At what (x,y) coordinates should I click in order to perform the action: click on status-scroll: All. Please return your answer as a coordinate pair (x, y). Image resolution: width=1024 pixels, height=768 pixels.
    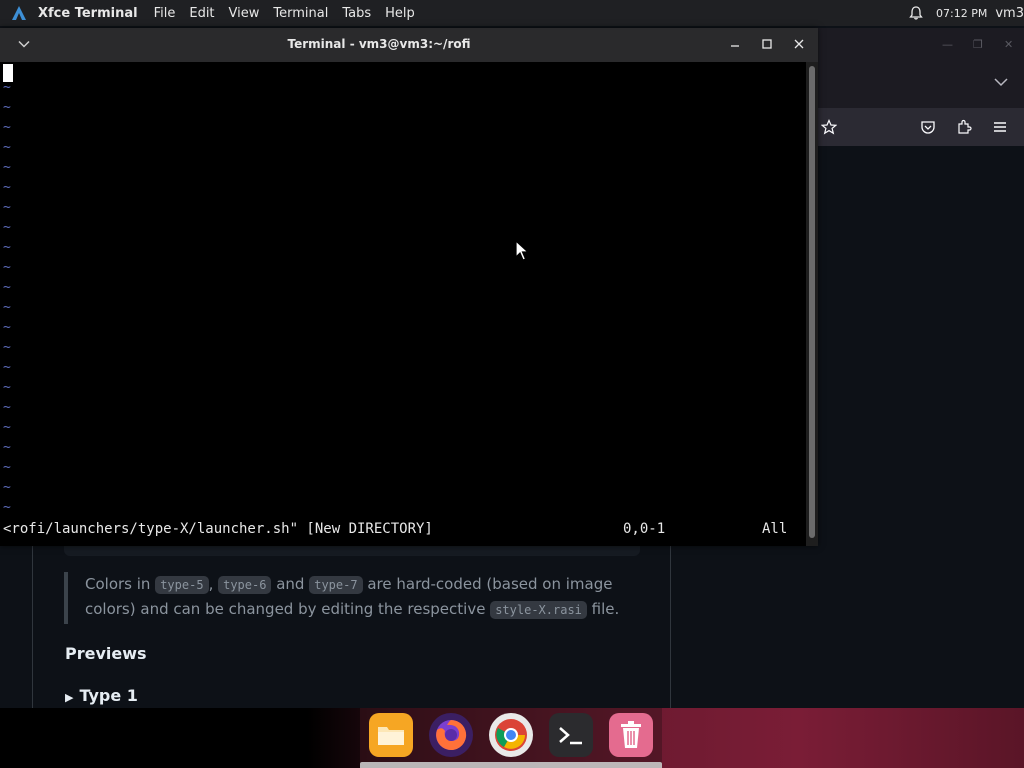
    Looking at the image, I should click on (775, 529).